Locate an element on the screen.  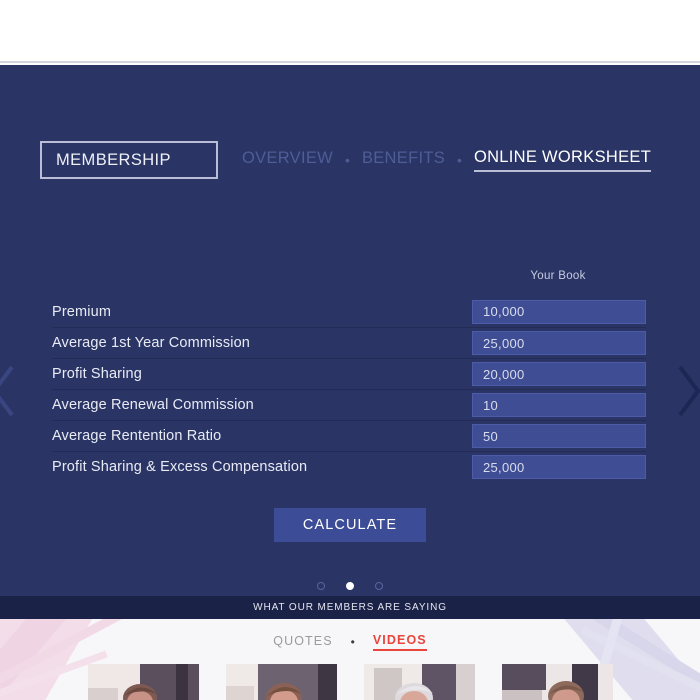
nav-link-overview: OVERVIEW is located at coordinates (287, 160).